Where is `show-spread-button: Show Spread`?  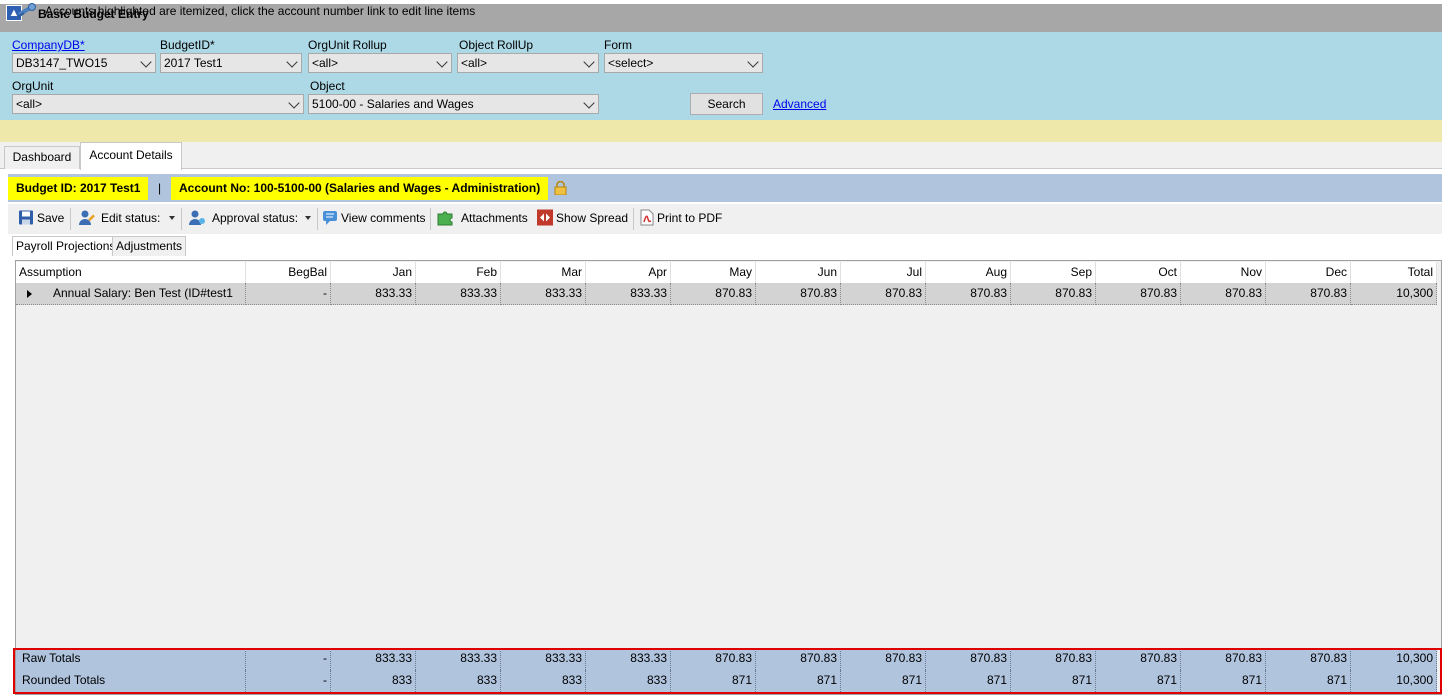 show-spread-button: Show Spread is located at coordinates (592, 218).